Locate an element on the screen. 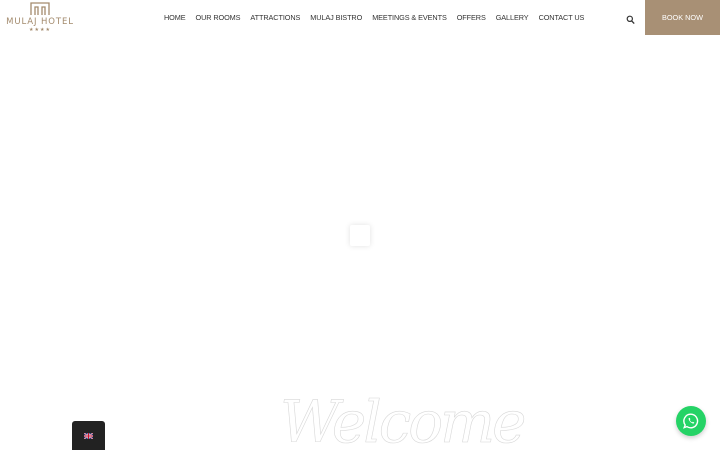 This screenshot has height=450, width=720. nav-item-attractions: ATTRACTIONS is located at coordinates (275, 17).